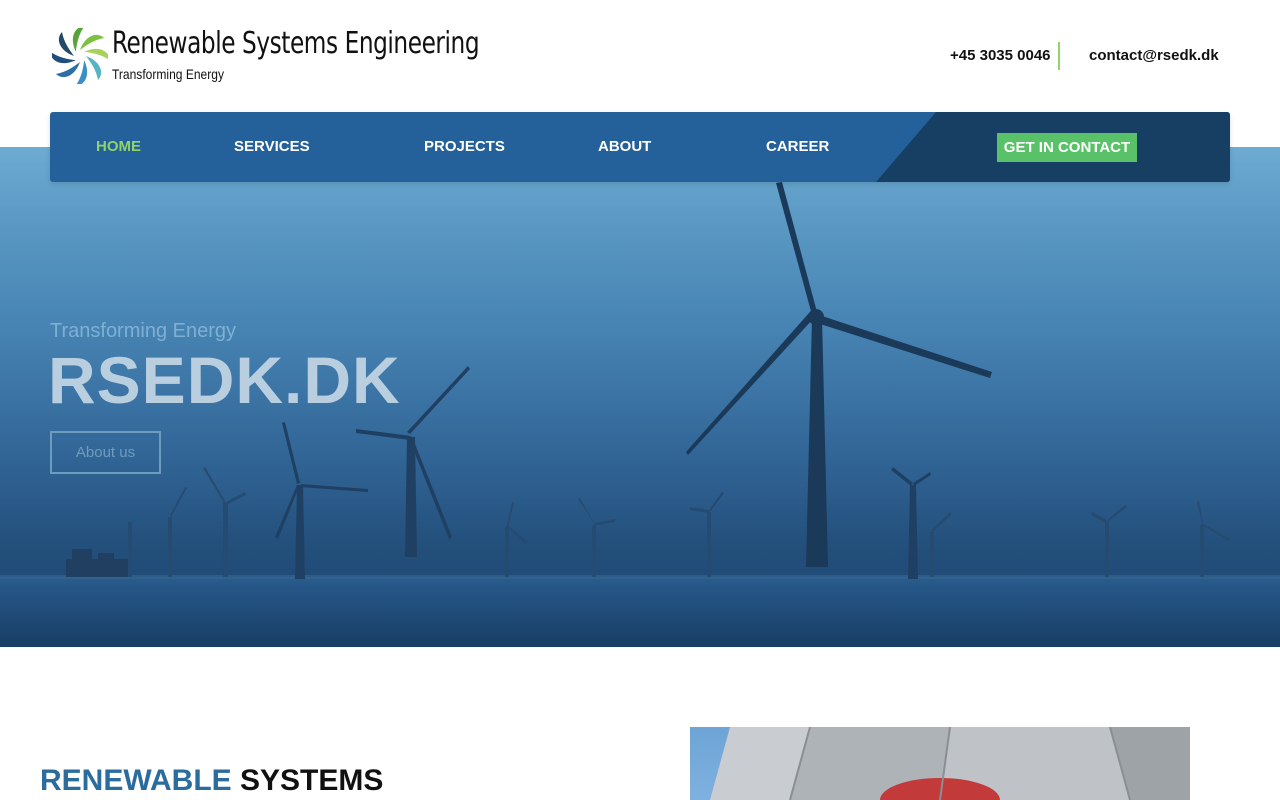 The image size is (1280, 800). What do you see at coordinates (80, 56) in the screenshot?
I see `logo-pinwheel-icon` at bounding box center [80, 56].